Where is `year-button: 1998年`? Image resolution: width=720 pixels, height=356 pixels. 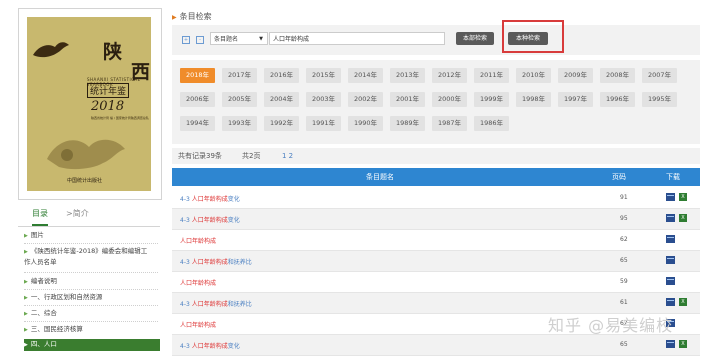
year-button: 1998年 is located at coordinates (533, 99).